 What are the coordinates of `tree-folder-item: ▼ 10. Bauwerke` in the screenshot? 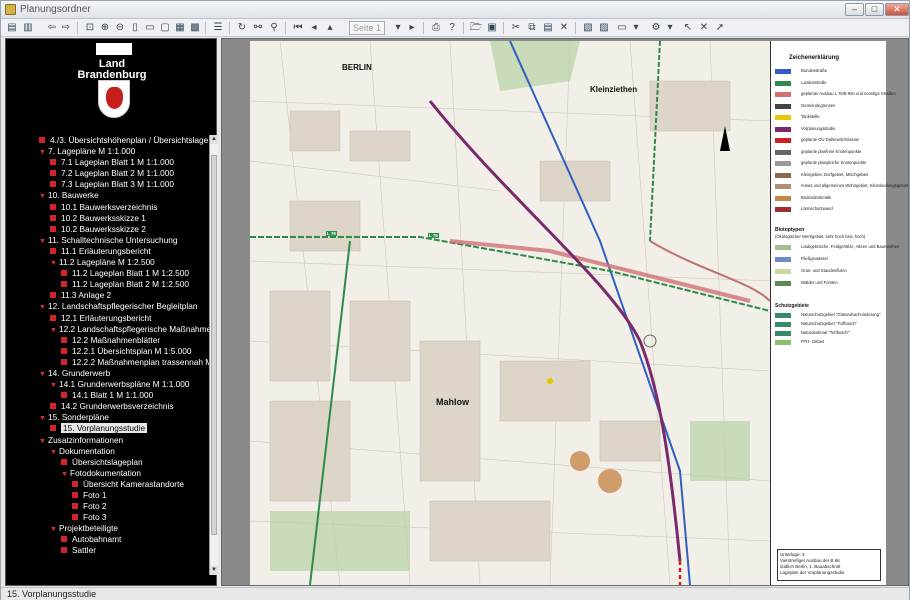 It's located at (108, 195).